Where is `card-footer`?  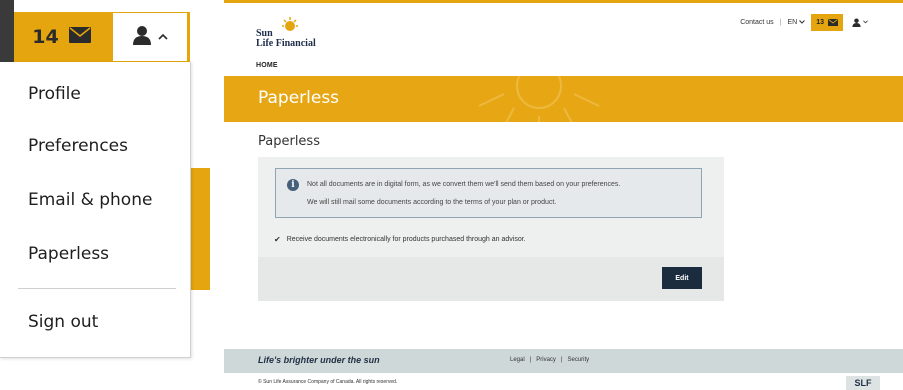
card-footer is located at coordinates (491, 279).